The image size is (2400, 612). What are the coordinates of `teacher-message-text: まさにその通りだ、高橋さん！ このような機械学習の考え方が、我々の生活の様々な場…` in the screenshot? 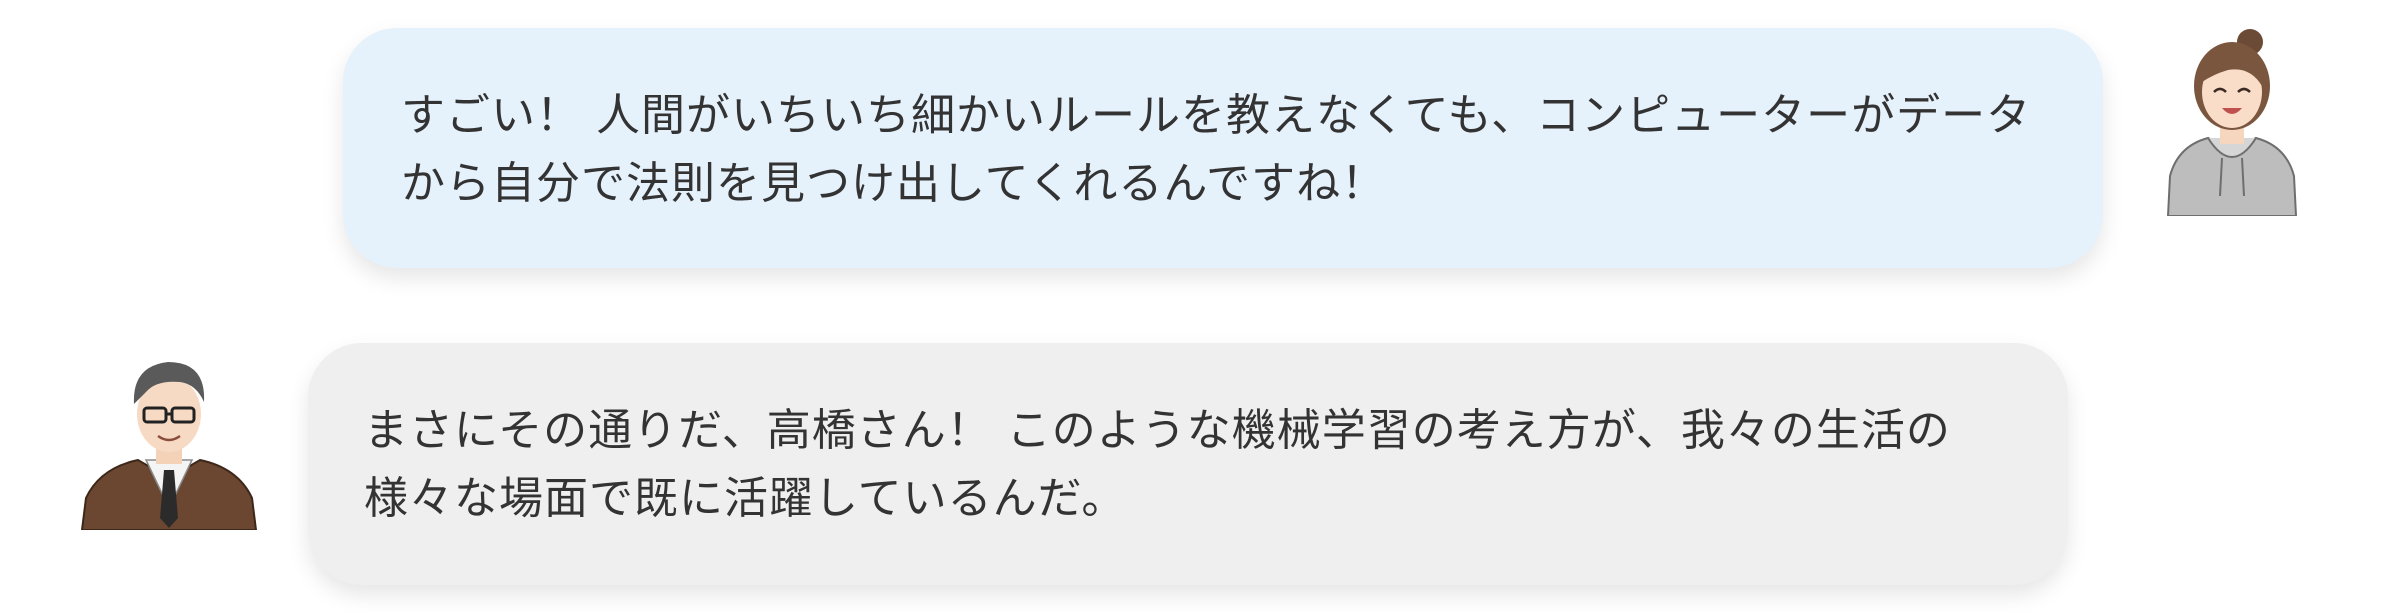 It's located at (1157, 465).